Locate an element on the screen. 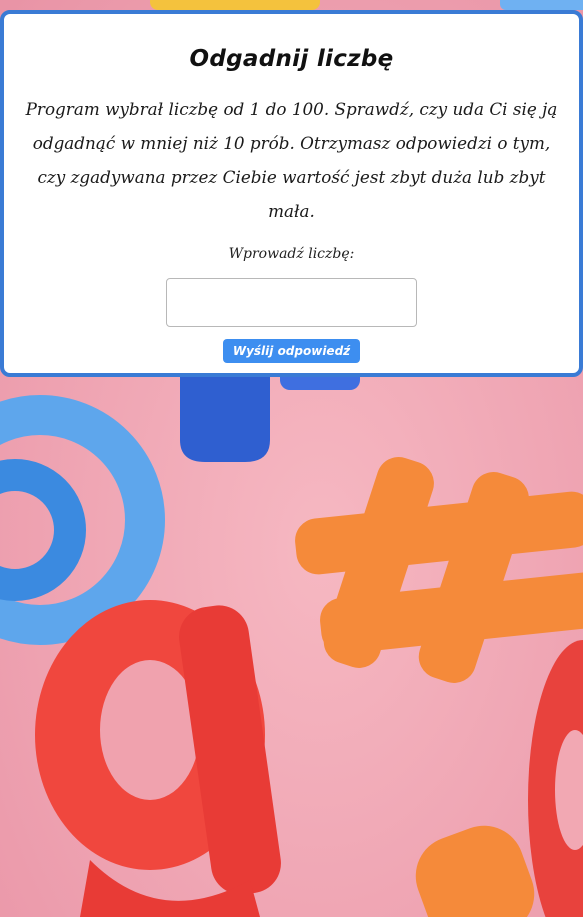 The width and height of the screenshot is (583, 917). submit-answer-button: Wyślij odpowiedź is located at coordinates (291, 351).